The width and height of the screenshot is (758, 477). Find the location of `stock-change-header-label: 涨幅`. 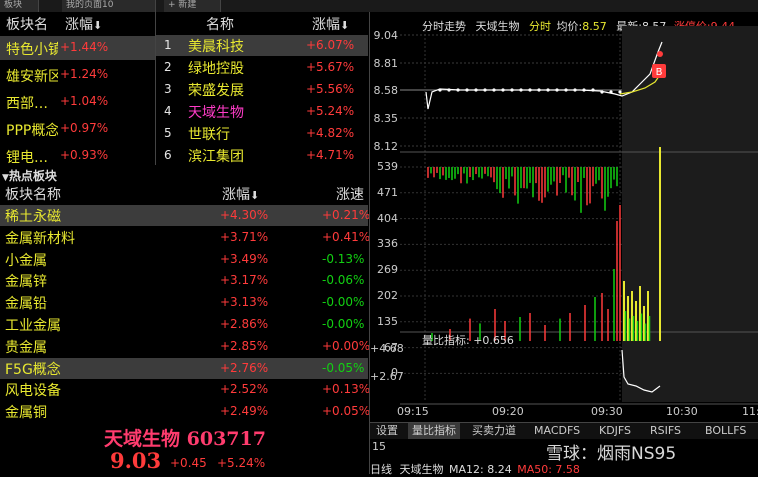

stock-change-header-label: 涨幅 is located at coordinates (326, 25).